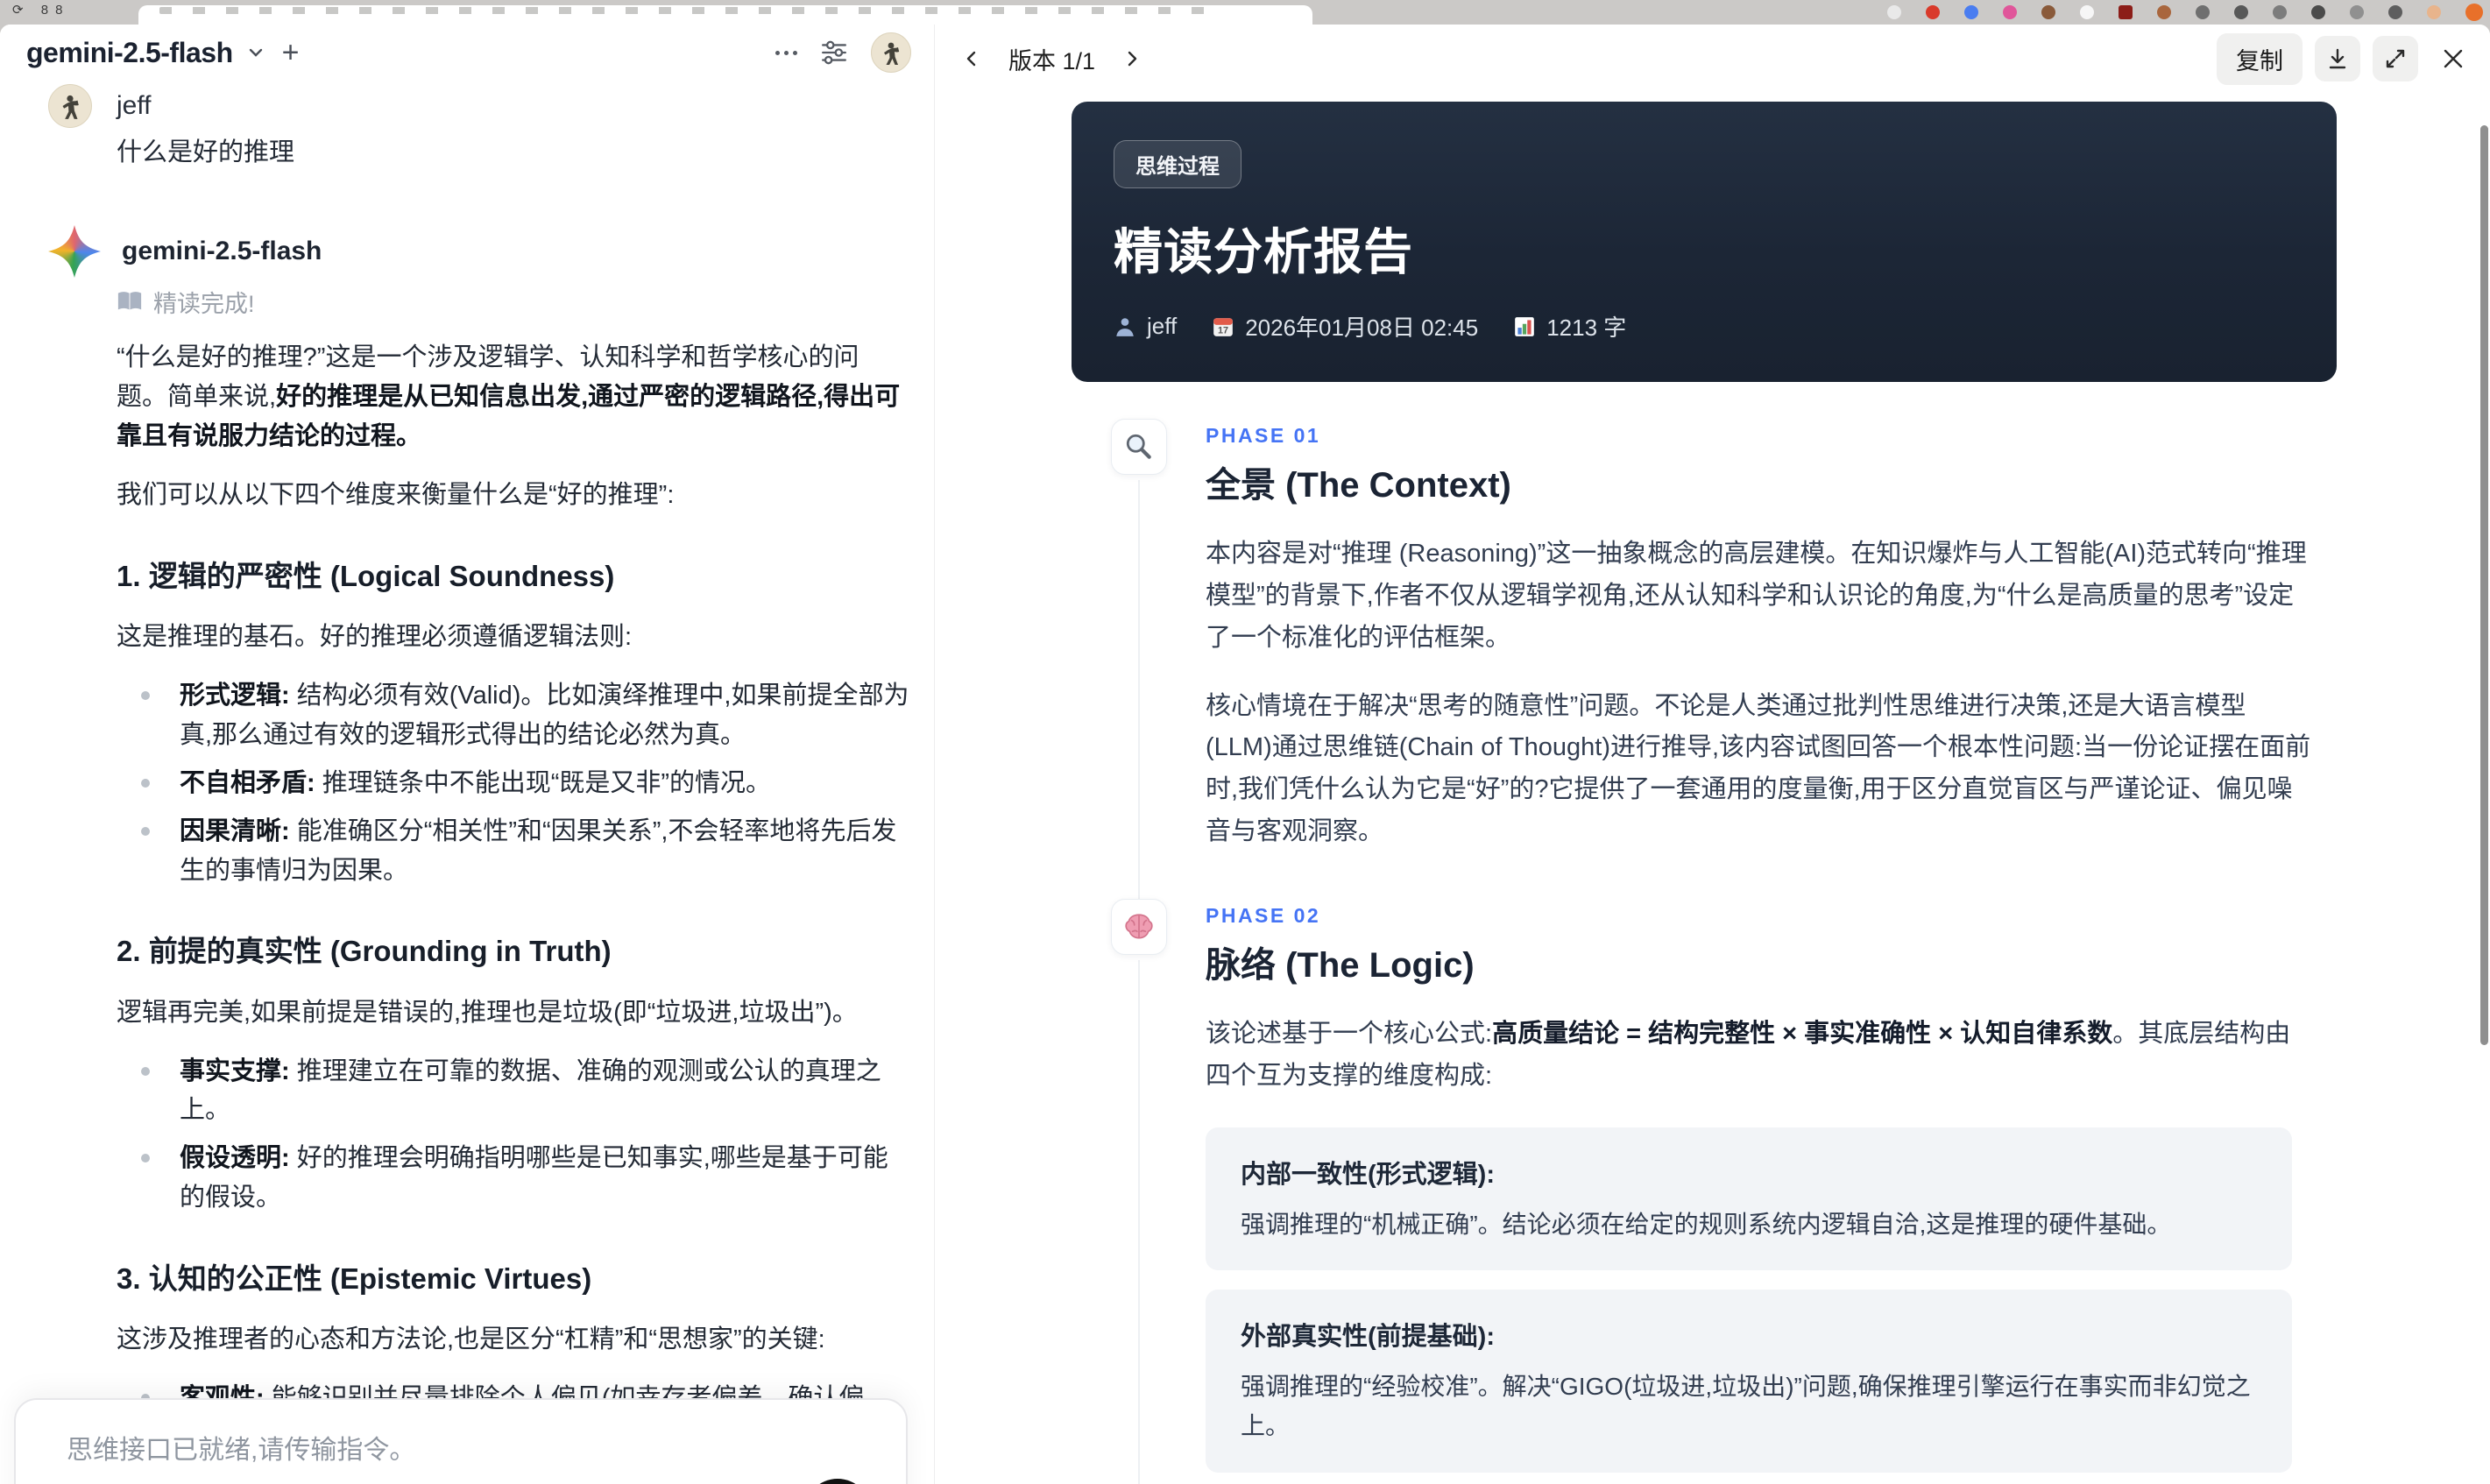 The image size is (2490, 1484). Describe the element at coordinates (1525, 326) in the screenshot. I see `bar-chart-icon` at that location.